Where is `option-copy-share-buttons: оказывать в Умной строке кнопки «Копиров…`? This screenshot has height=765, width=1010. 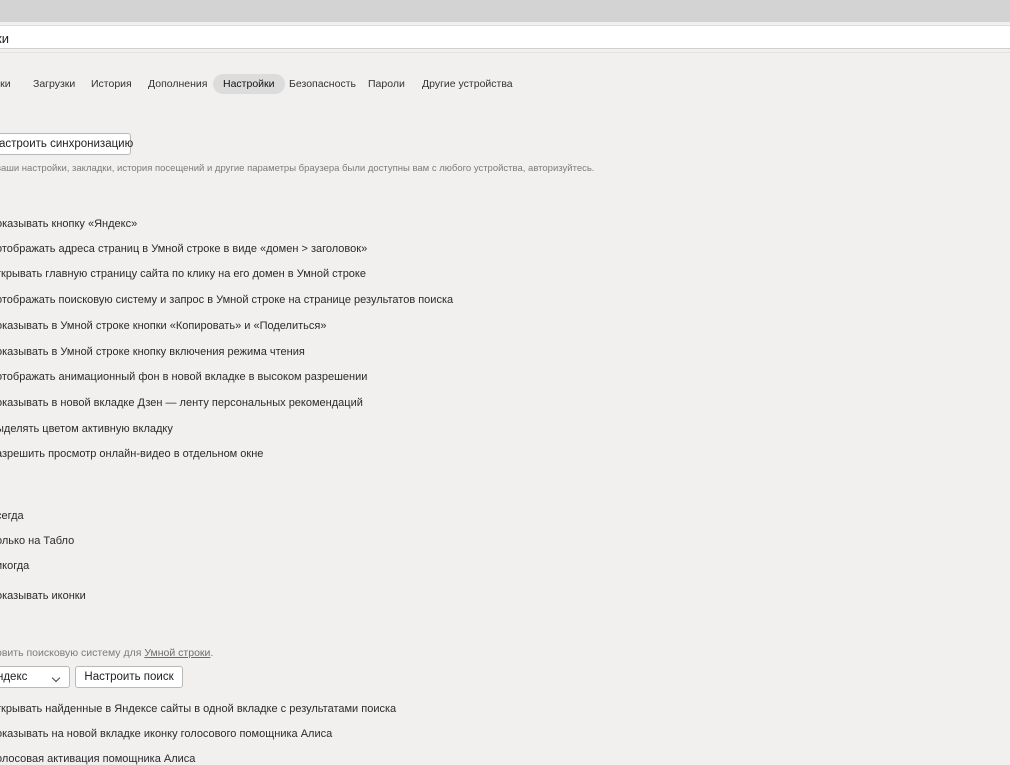
option-copy-share-buttons: оказывать в Умной строке кнопки «Копиров… is located at coordinates (163, 326).